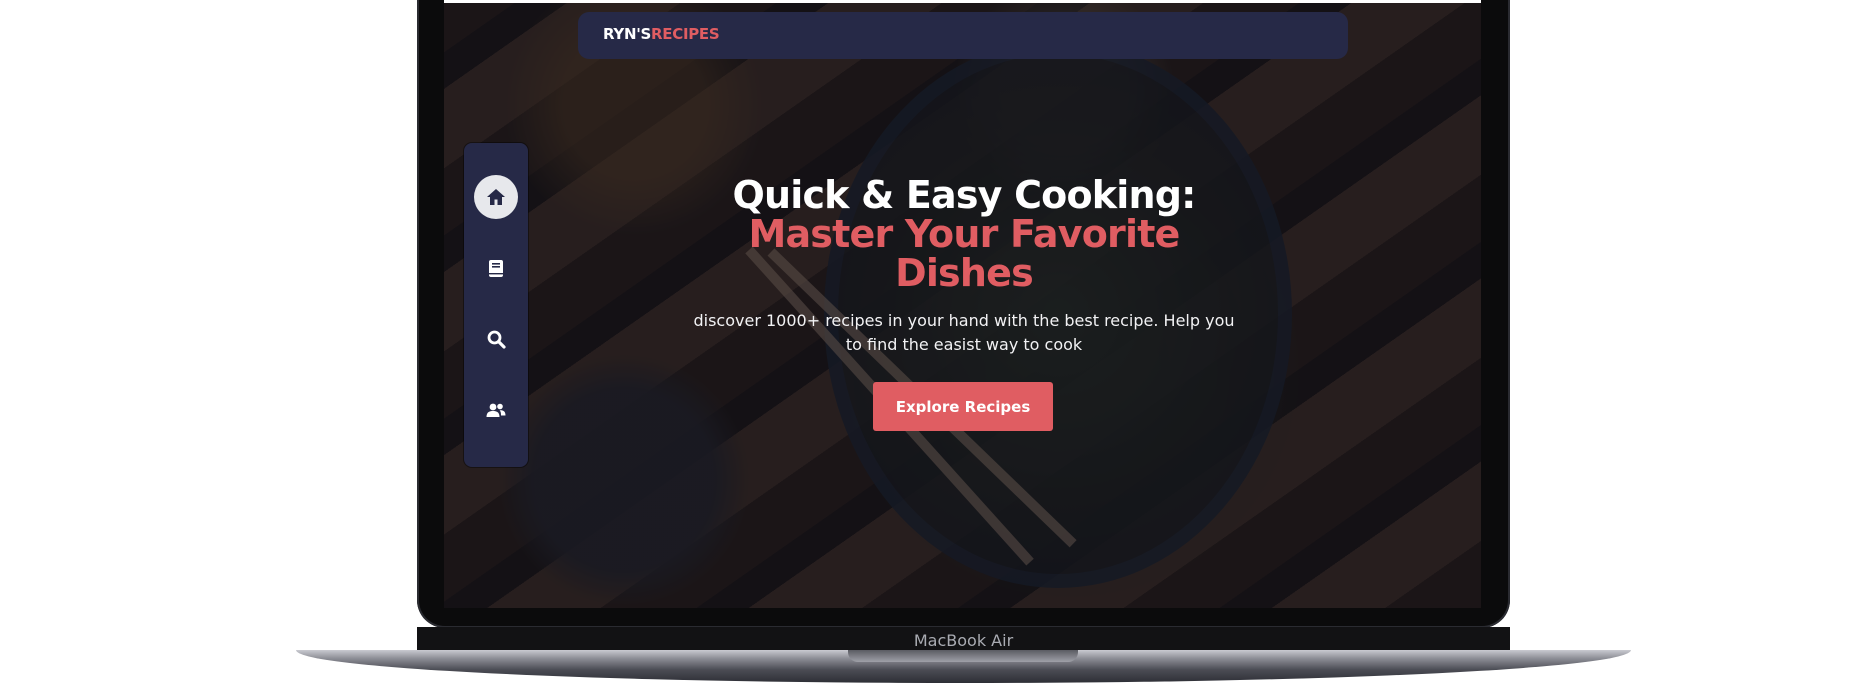 The width and height of the screenshot is (1849, 699). What do you see at coordinates (964, 273) in the screenshot?
I see `hero-title-line-3: Dishes` at bounding box center [964, 273].